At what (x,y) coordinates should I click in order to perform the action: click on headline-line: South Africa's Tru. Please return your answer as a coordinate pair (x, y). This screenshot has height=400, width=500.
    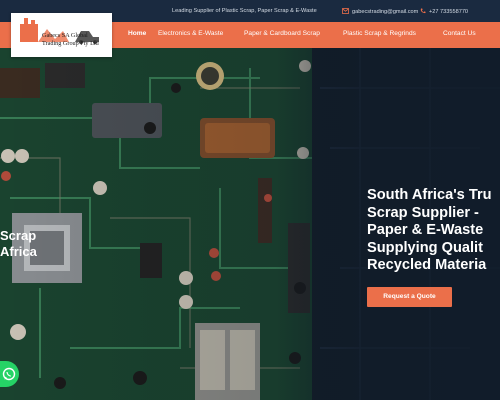
    Looking at the image, I should click on (429, 195).